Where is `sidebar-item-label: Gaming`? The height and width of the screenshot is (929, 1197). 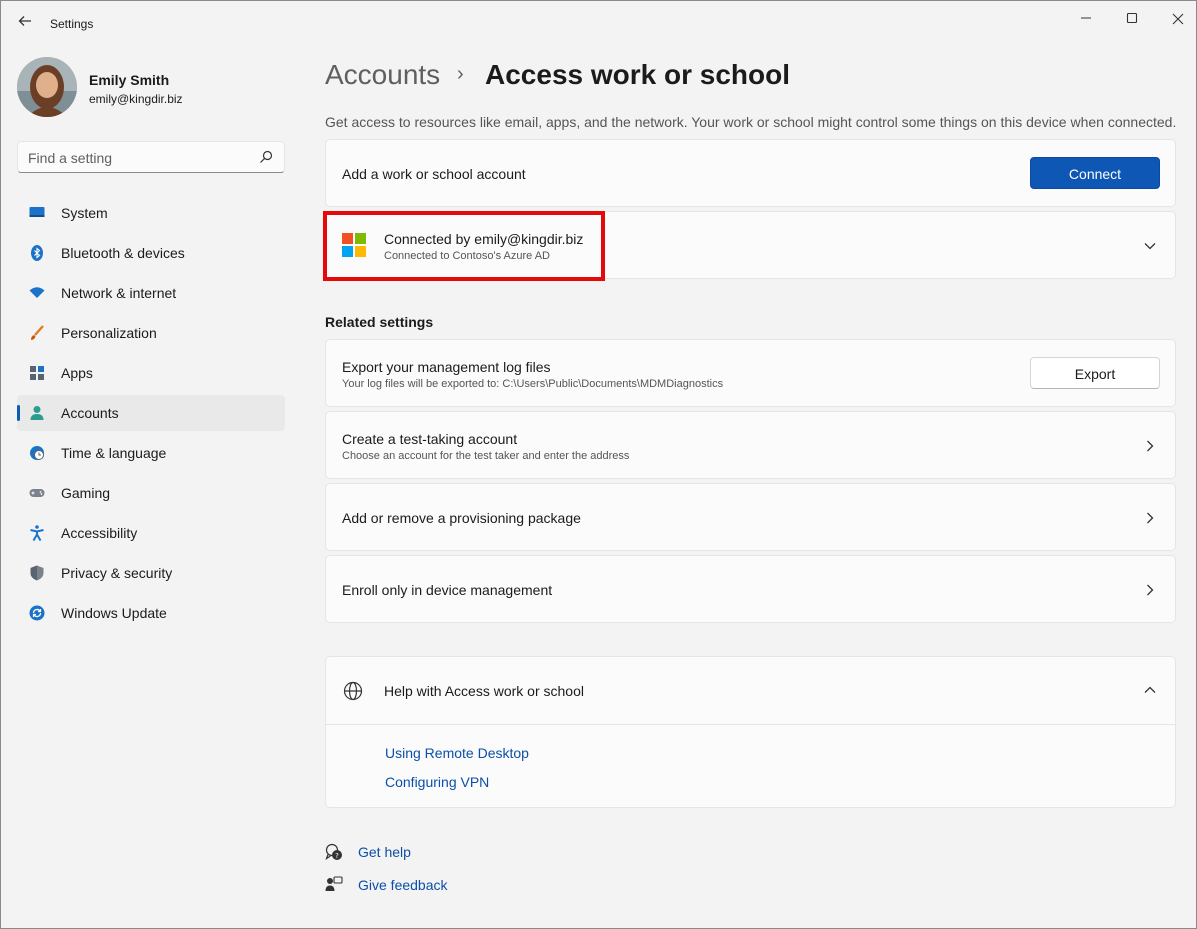
sidebar-item-label: Gaming is located at coordinates (86, 493).